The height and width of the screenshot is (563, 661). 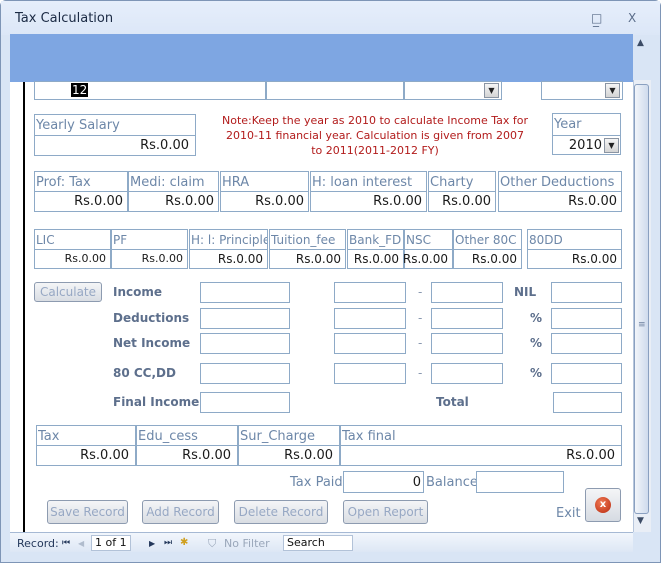 I want to click on field-label-box: NSC, so click(x=428, y=239).